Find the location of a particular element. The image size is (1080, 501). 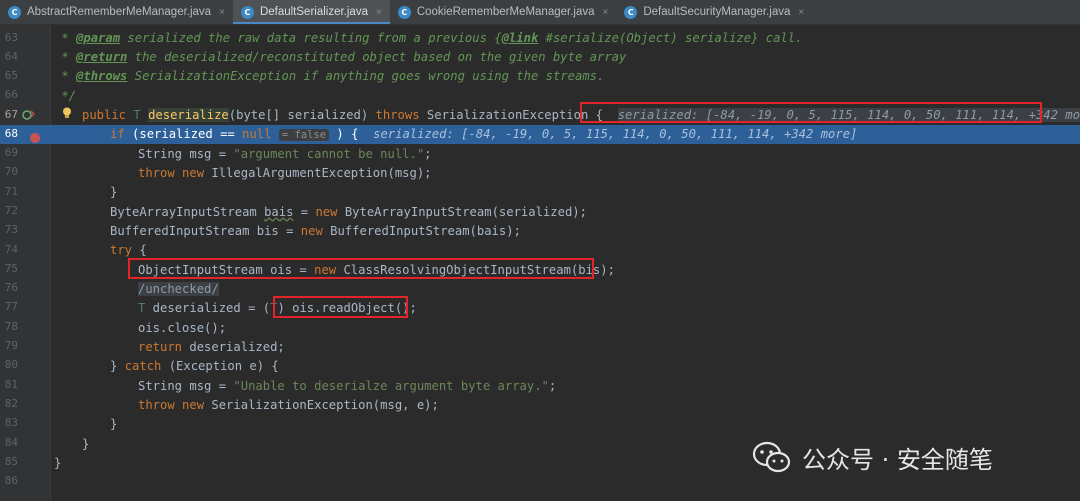

watermark-text: 公众号 · 安全随笔 is located at coordinates (897, 460).